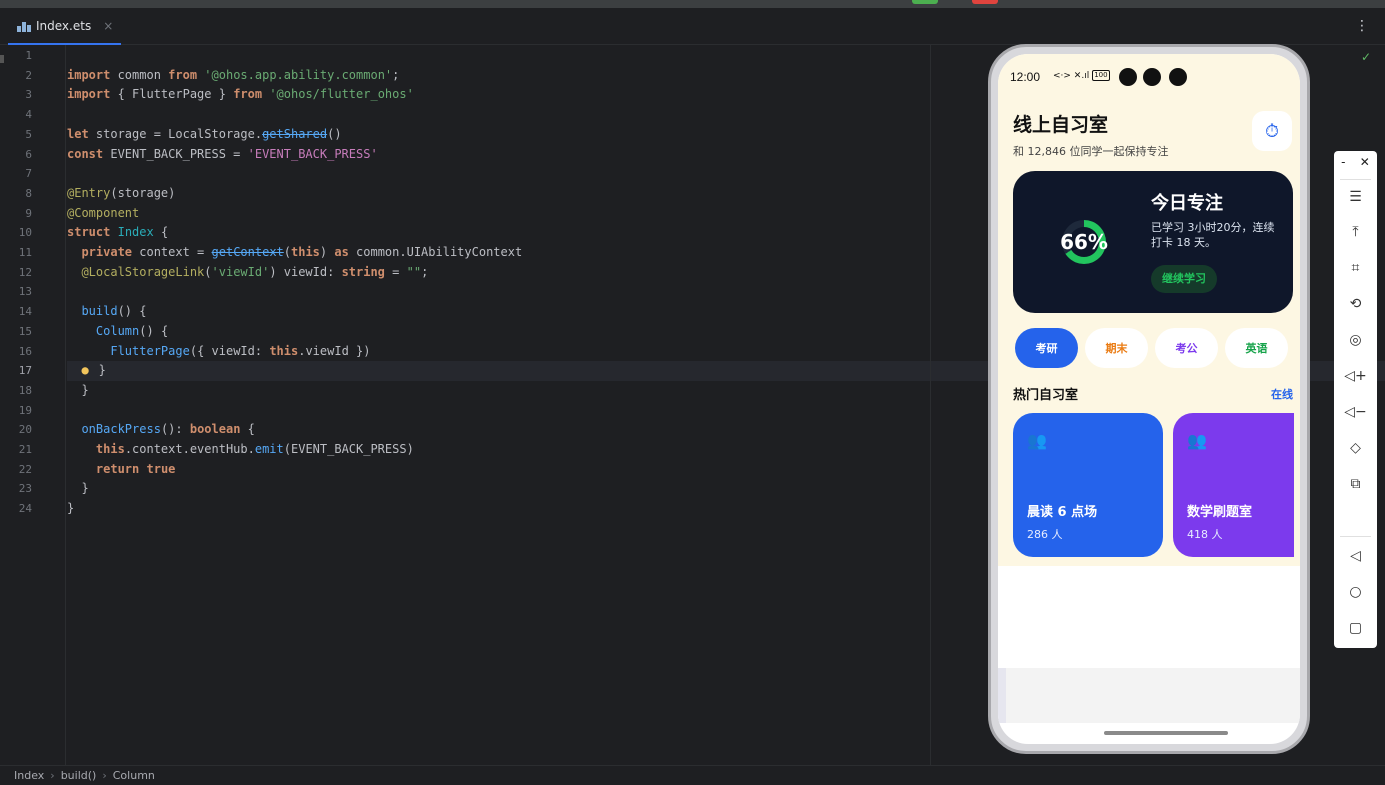 The height and width of the screenshot is (785, 1385). What do you see at coordinates (17, 233) in the screenshot?
I see `line-number: 10` at bounding box center [17, 233].